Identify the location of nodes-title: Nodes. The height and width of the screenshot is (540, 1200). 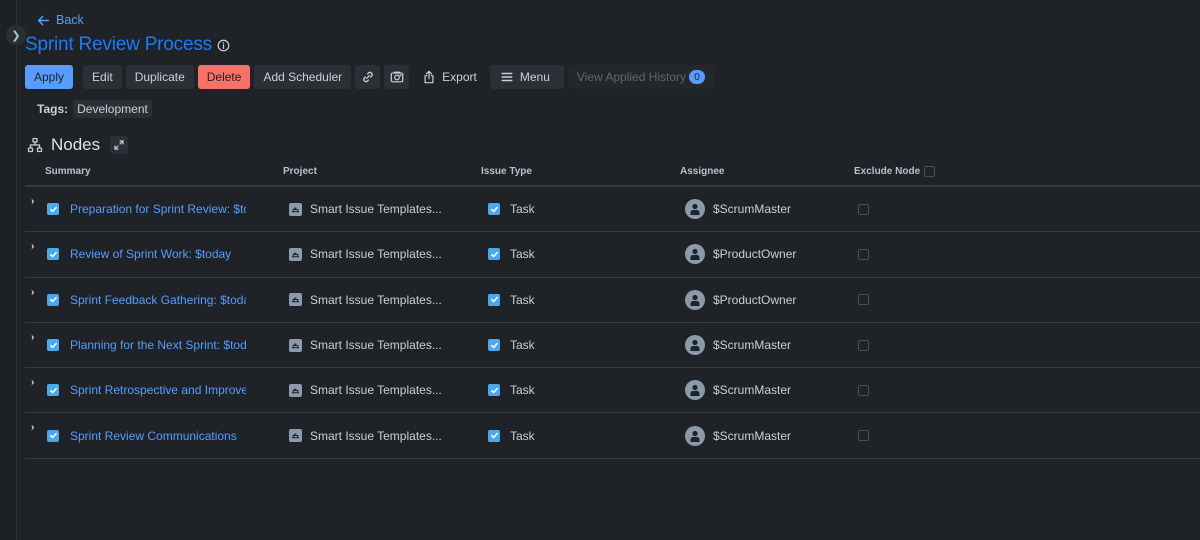
(76, 144).